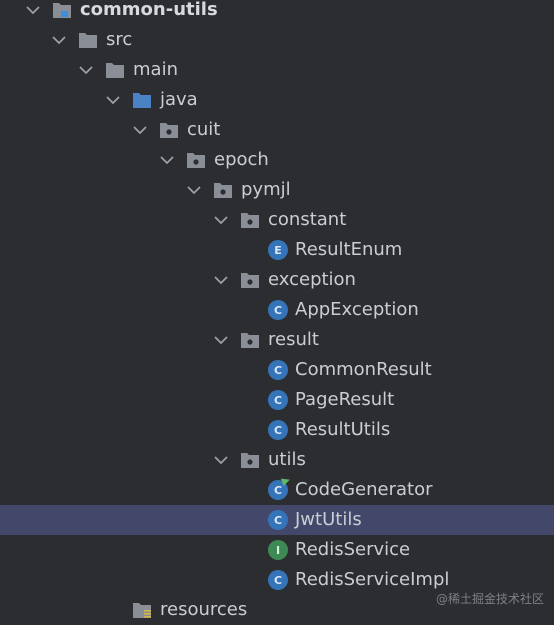 The image size is (554, 625). Describe the element at coordinates (286, 481) in the screenshot. I see `run-badge-icon` at that location.